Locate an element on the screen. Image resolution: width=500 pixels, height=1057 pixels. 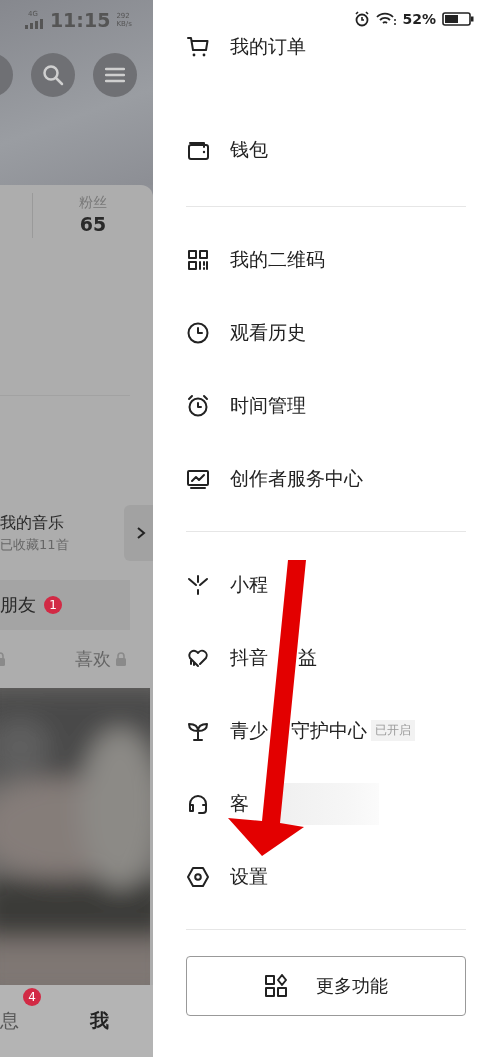
menu-icon is located at coordinates (115, 75).